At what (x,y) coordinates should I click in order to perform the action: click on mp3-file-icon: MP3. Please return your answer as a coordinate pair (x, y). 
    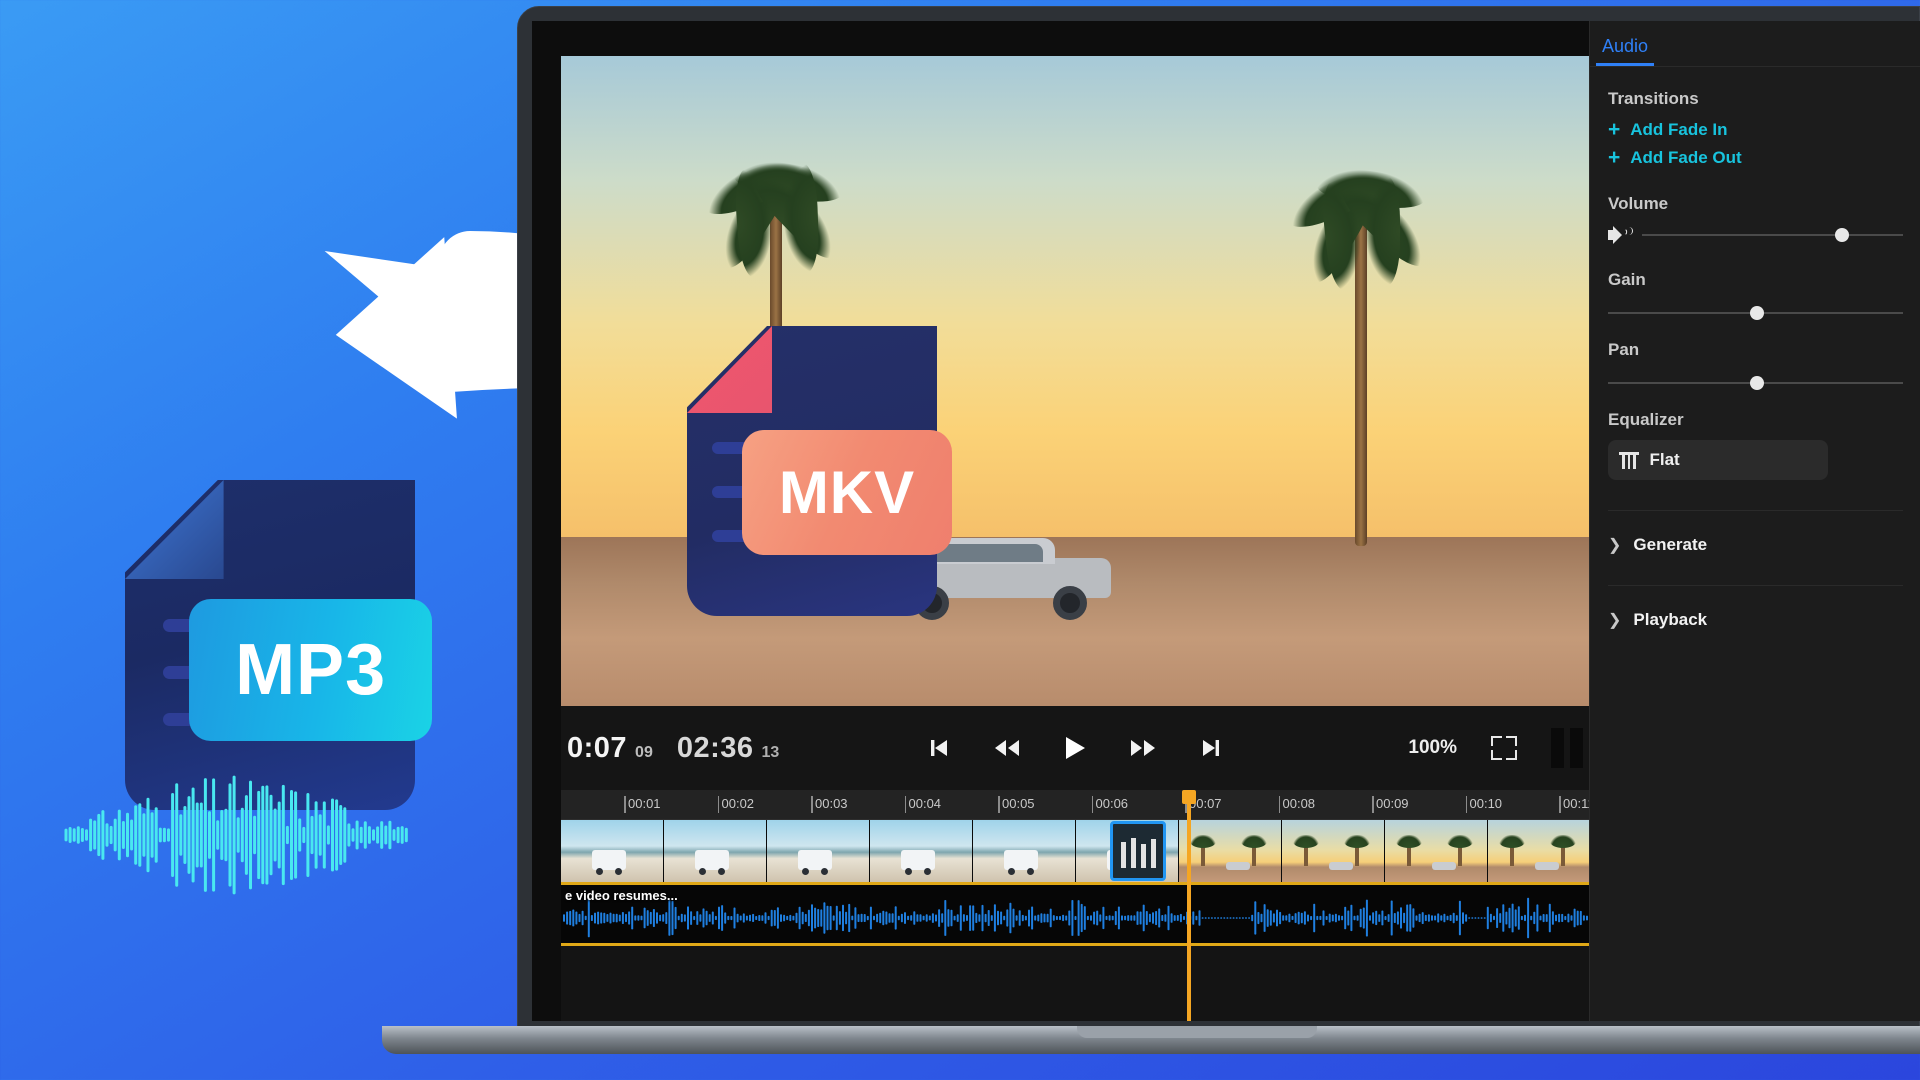
    Looking at the image, I should click on (279, 645).